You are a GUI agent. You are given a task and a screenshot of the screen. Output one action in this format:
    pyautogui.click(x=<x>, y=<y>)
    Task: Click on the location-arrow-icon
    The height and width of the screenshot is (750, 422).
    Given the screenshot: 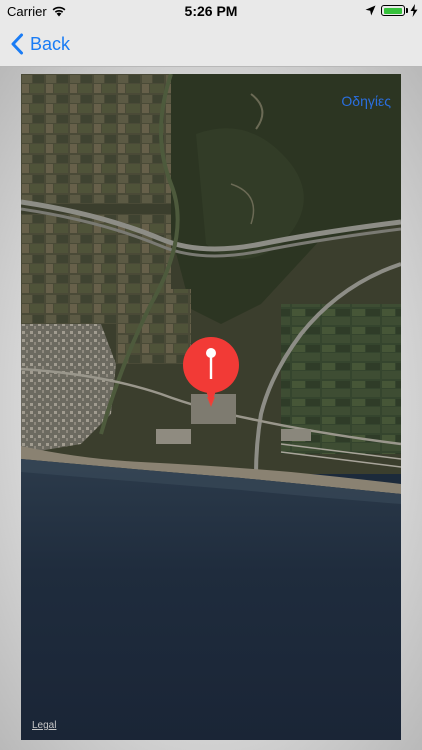 What is the action you would take?
    pyautogui.click(x=370, y=10)
    